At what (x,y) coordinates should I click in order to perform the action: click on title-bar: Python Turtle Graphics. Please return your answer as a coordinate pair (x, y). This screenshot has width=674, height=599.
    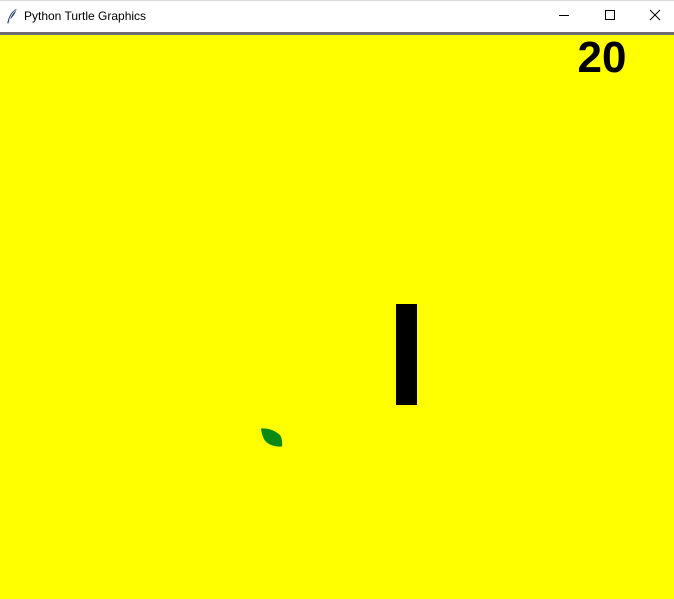
    Looking at the image, I should click on (337, 16).